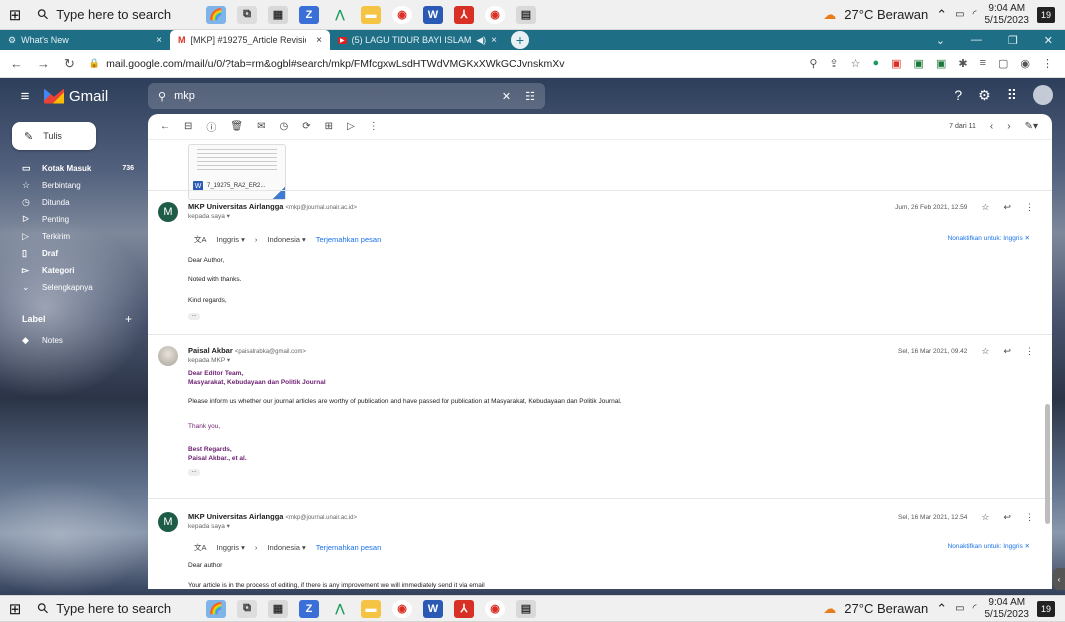  Describe the element at coordinates (216, 608) in the screenshot. I see `app-icon: 🌈` at that location.